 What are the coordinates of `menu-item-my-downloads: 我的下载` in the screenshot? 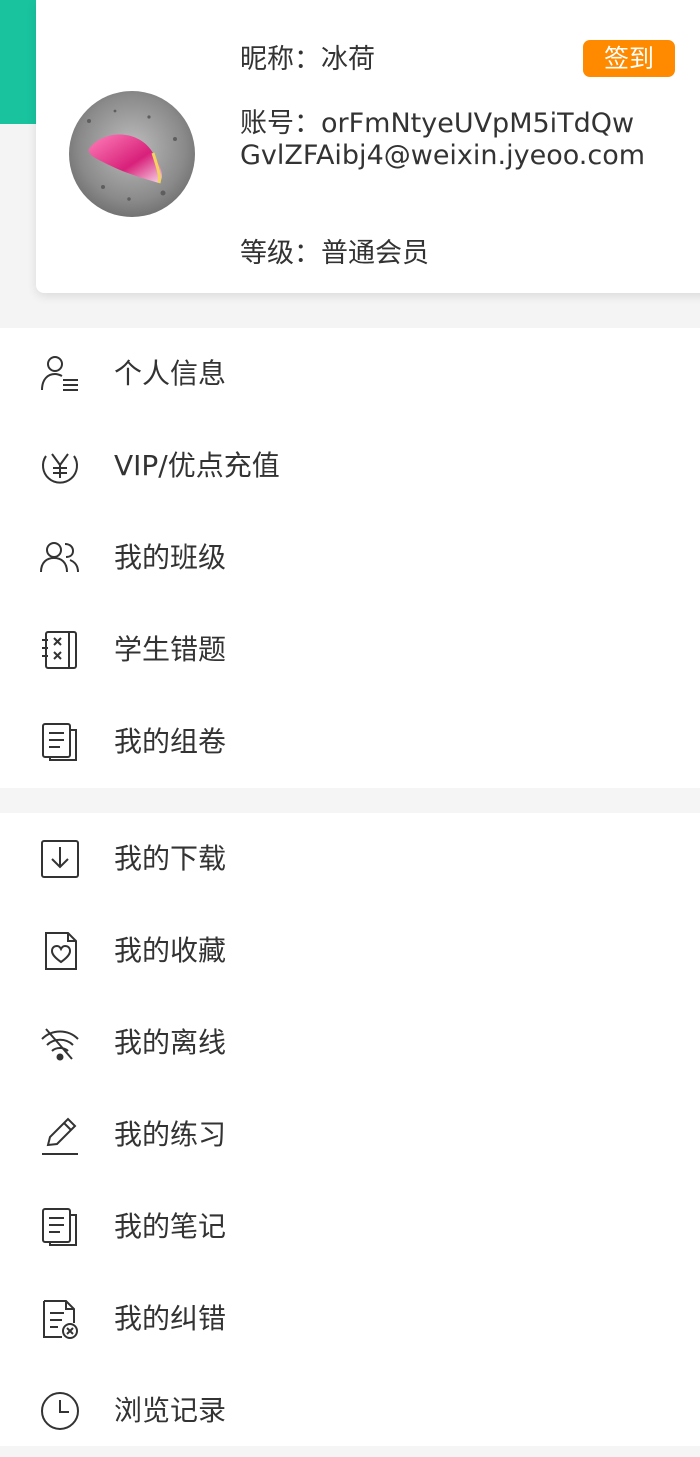 It's located at (350, 859).